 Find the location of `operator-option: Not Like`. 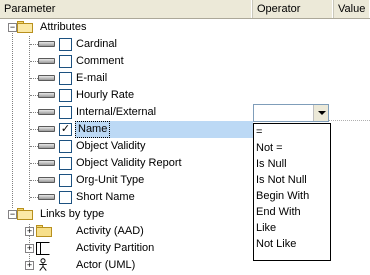

operator-option: Not Like is located at coordinates (292, 244).